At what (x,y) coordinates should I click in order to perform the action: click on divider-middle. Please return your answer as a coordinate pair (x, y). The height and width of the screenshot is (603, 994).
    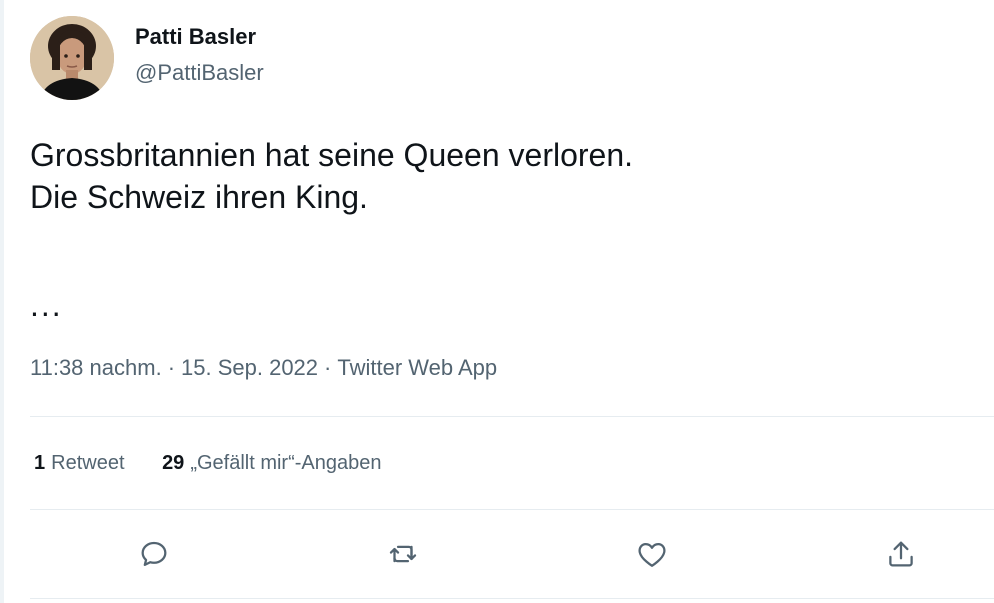
    Looking at the image, I should click on (512, 509).